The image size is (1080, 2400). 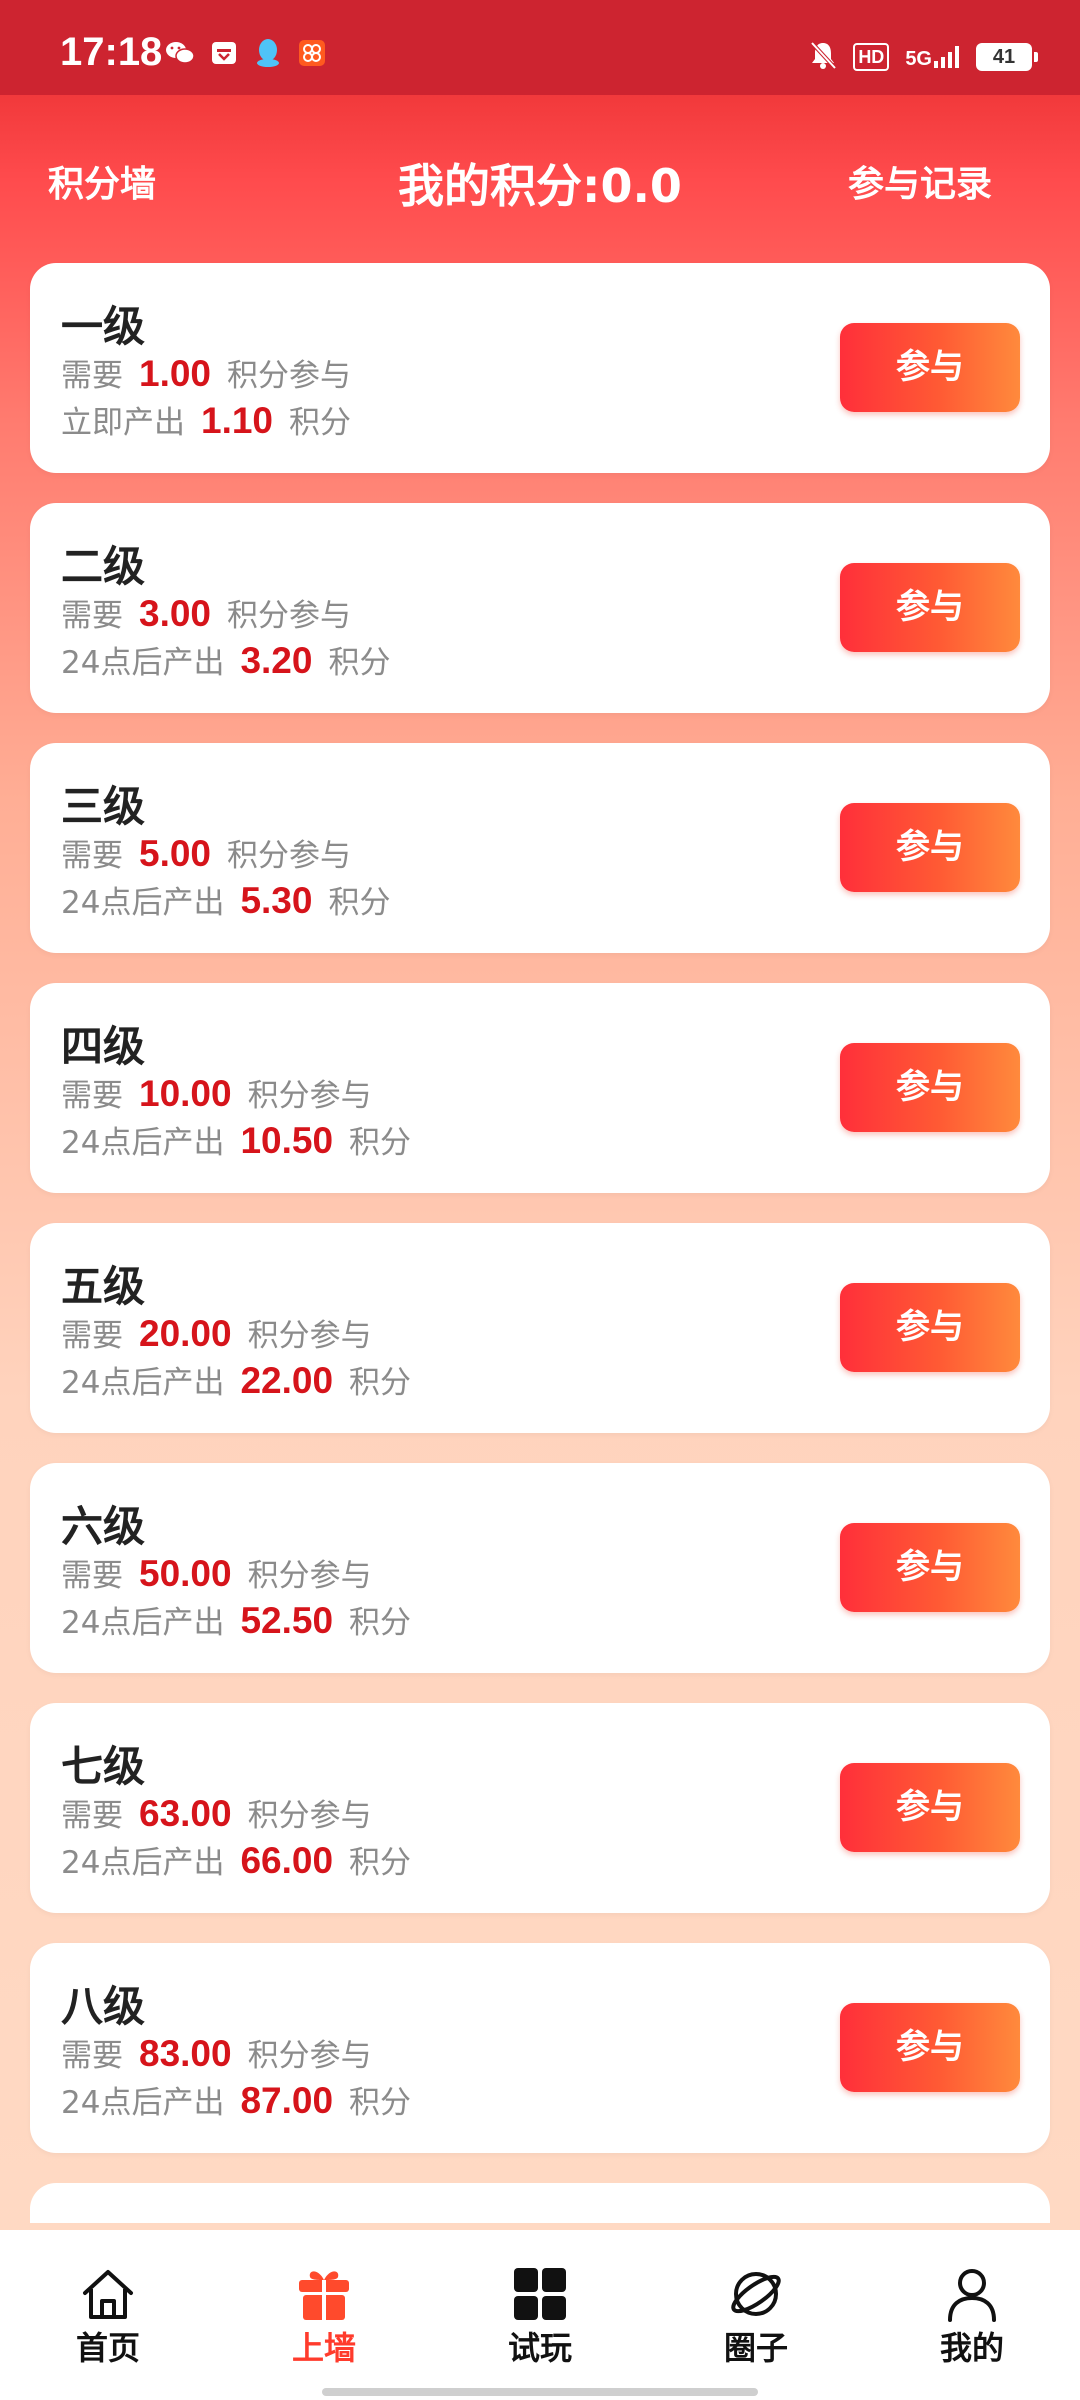 What do you see at coordinates (107, 2348) in the screenshot?
I see `nav-label: 首页` at bounding box center [107, 2348].